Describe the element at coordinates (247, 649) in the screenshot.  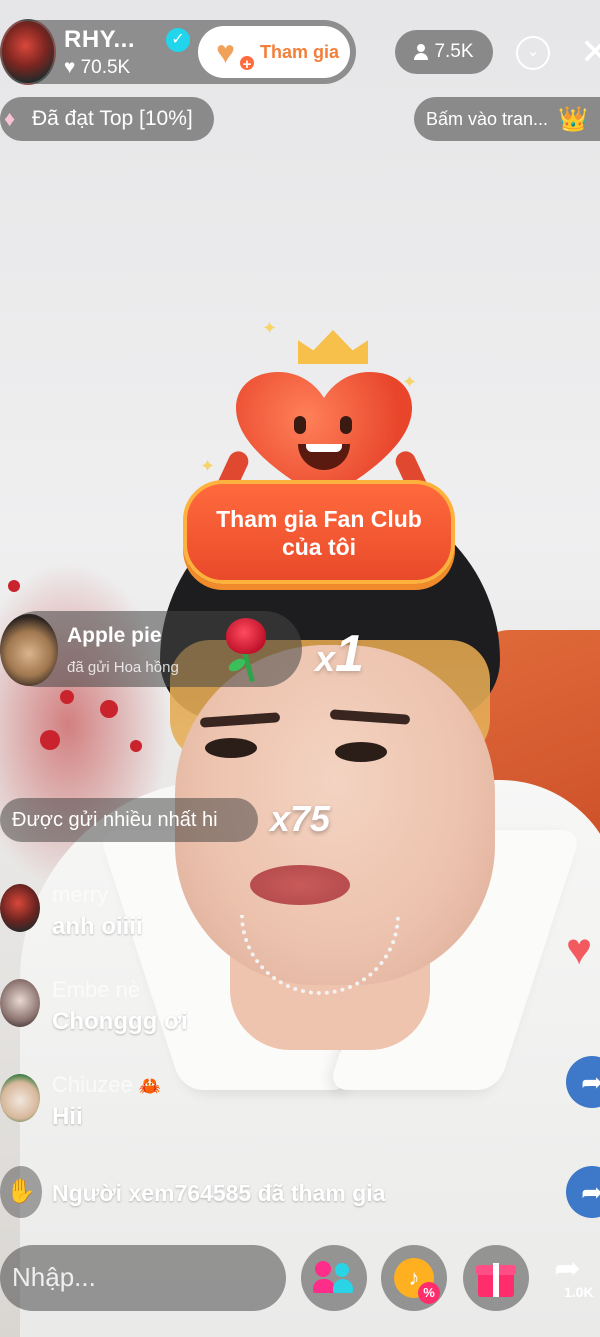
I see `rose-gift-icon` at that location.